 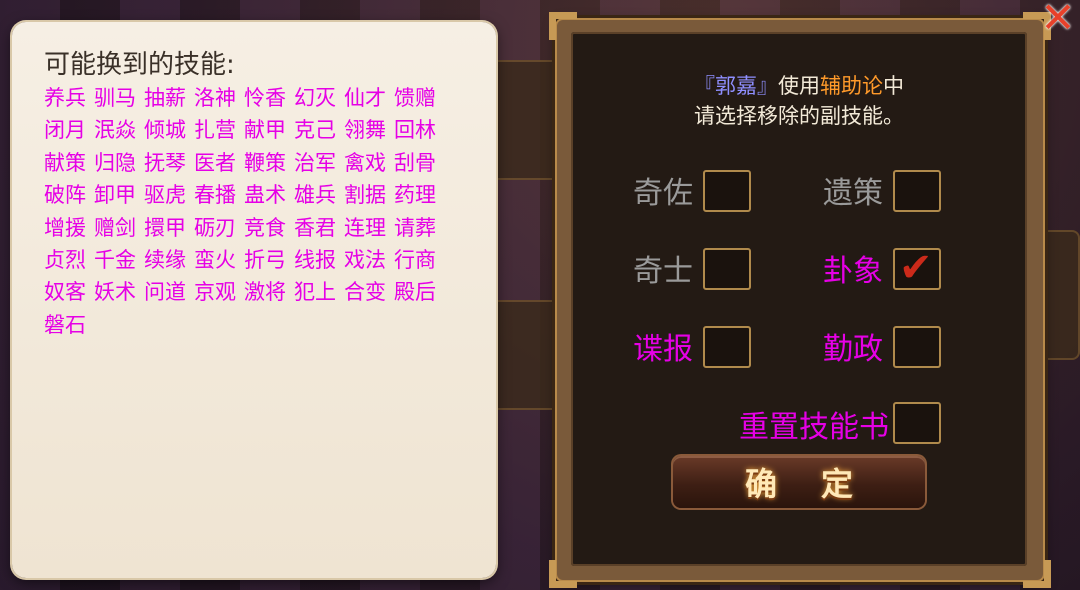 I want to click on skill-item: 克己, so click(x=315, y=130).